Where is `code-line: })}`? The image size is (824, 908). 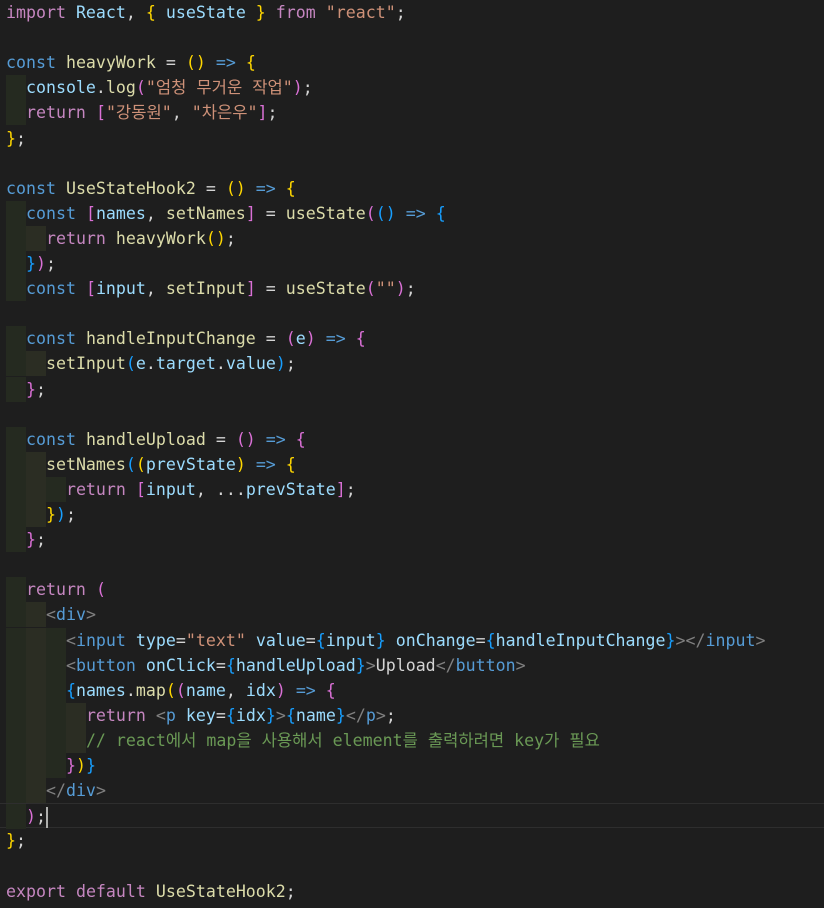
code-line: })} is located at coordinates (412, 766).